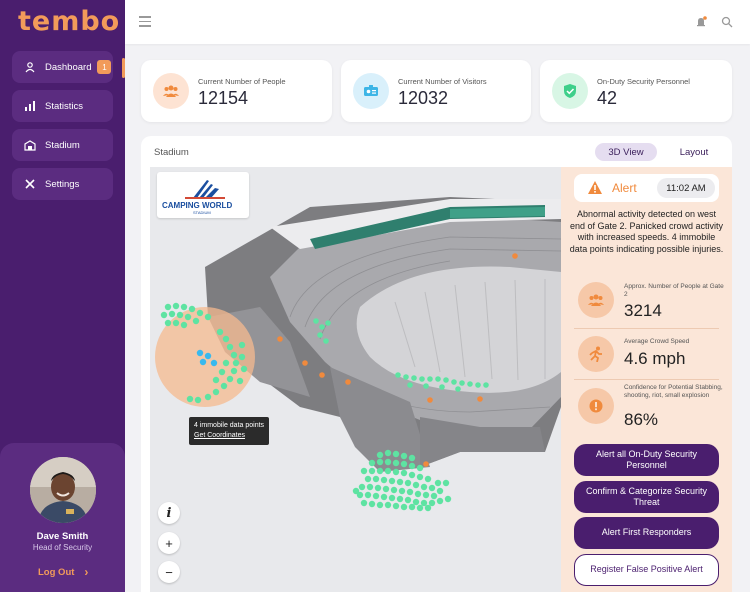 The width and height of the screenshot is (750, 592). What do you see at coordinates (56, 572) in the screenshot?
I see `logout-label: Log Out` at bounding box center [56, 572].